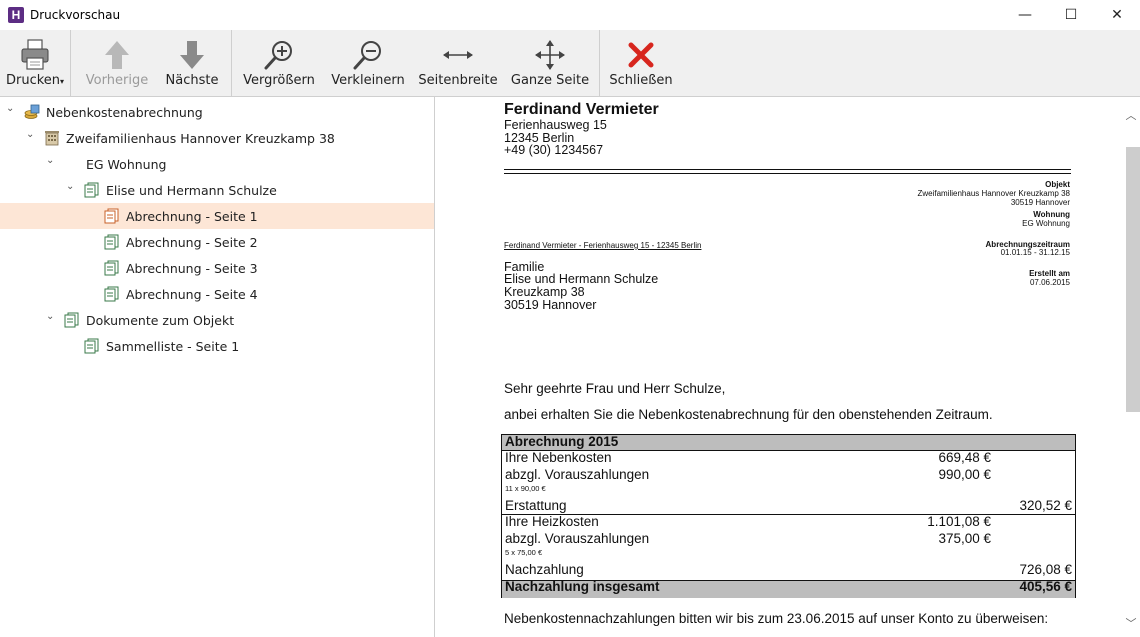 This screenshot has height=637, width=1140. I want to click on recipient-line4: 30519 Hannover, so click(550, 305).